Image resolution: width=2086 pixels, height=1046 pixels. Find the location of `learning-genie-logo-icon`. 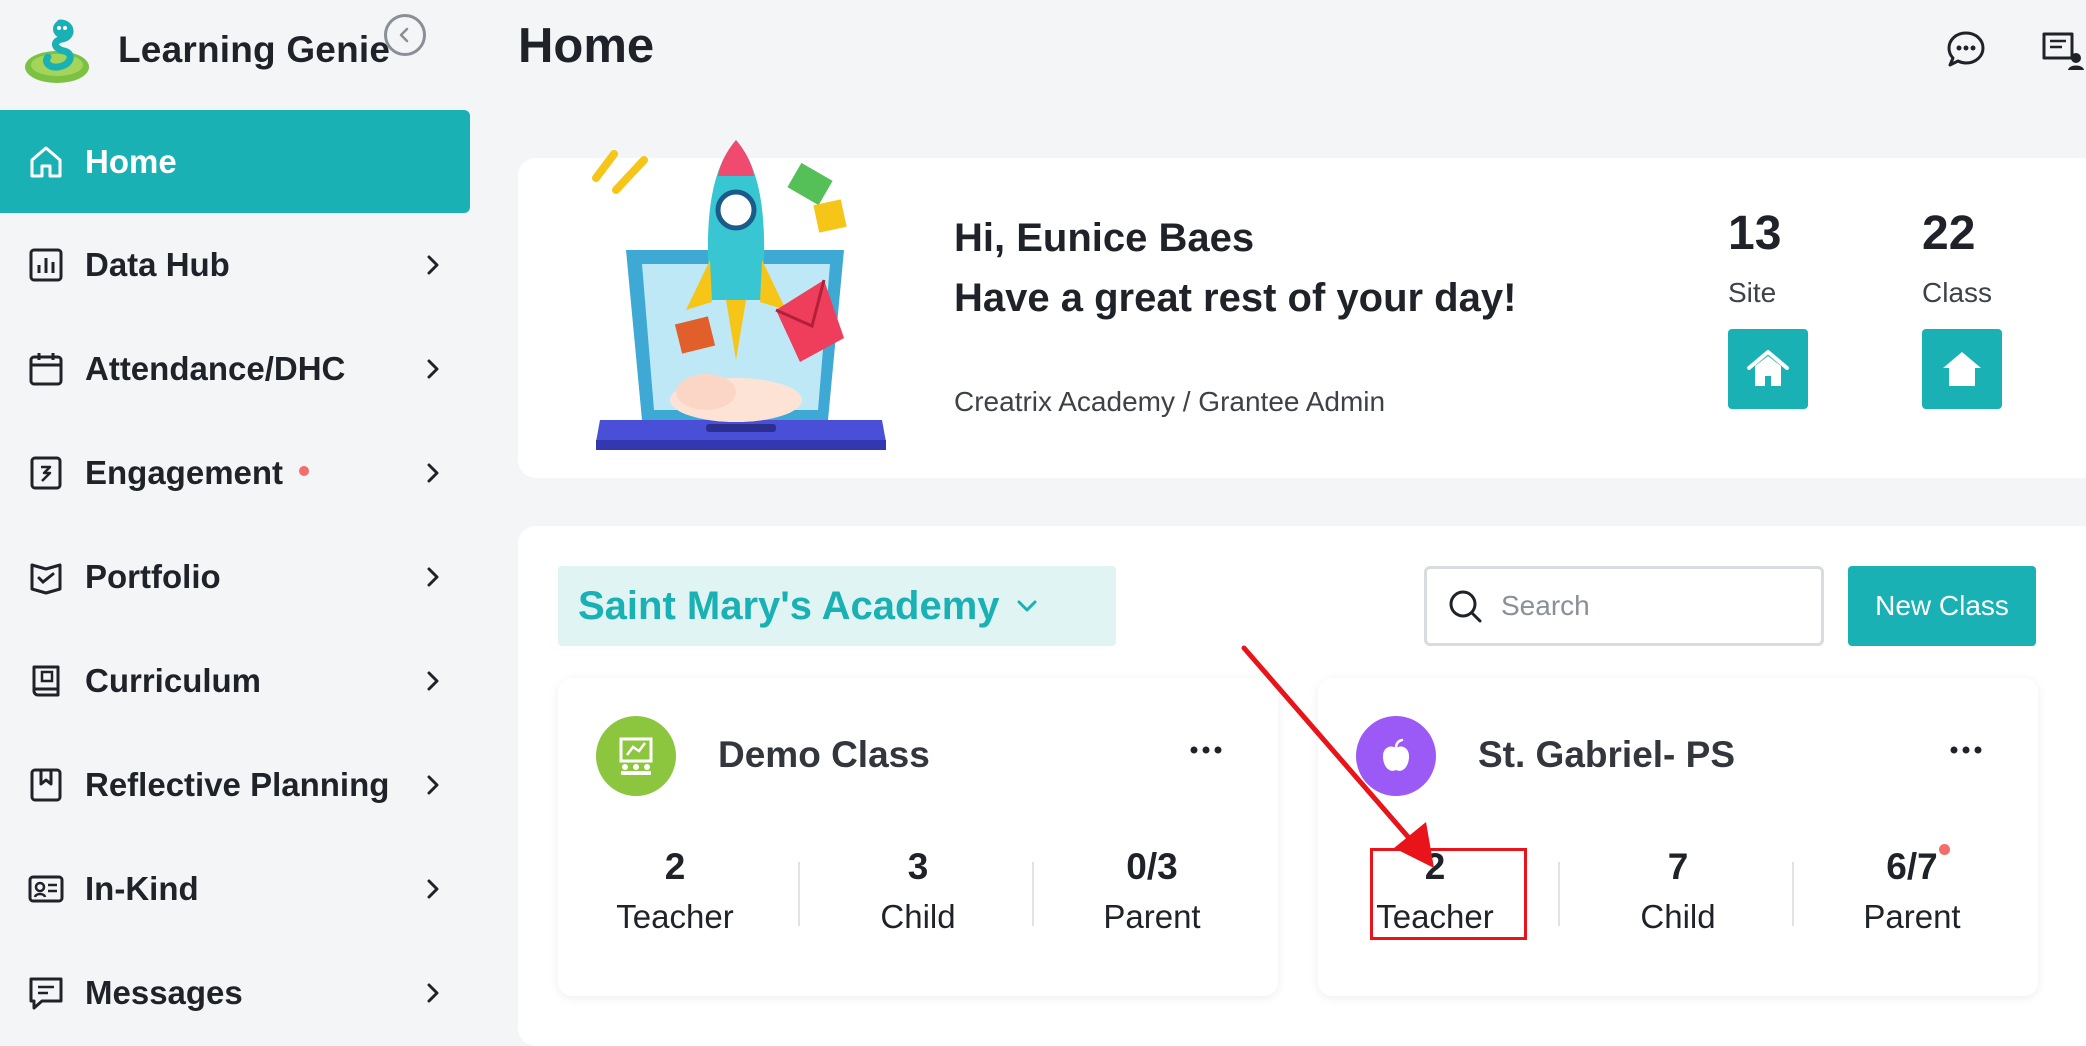

learning-genie-logo-icon is located at coordinates (57, 51).